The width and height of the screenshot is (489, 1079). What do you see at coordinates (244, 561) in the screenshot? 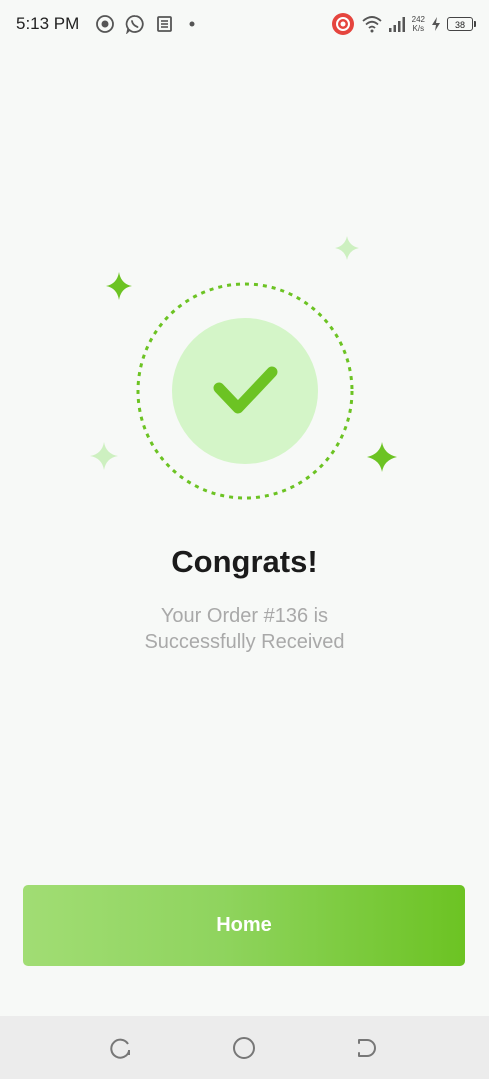
I see `success-title: Congrats!` at bounding box center [244, 561].